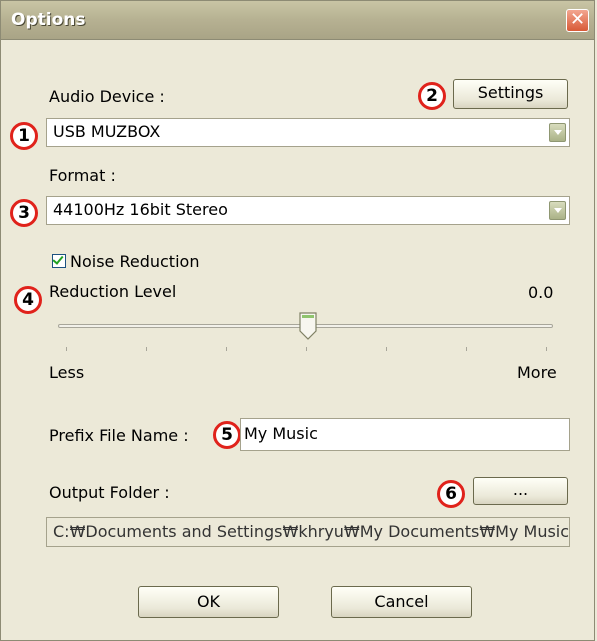 This screenshot has width=597, height=641. What do you see at coordinates (577, 20) in the screenshot?
I see `close-icon: ✕` at bounding box center [577, 20].